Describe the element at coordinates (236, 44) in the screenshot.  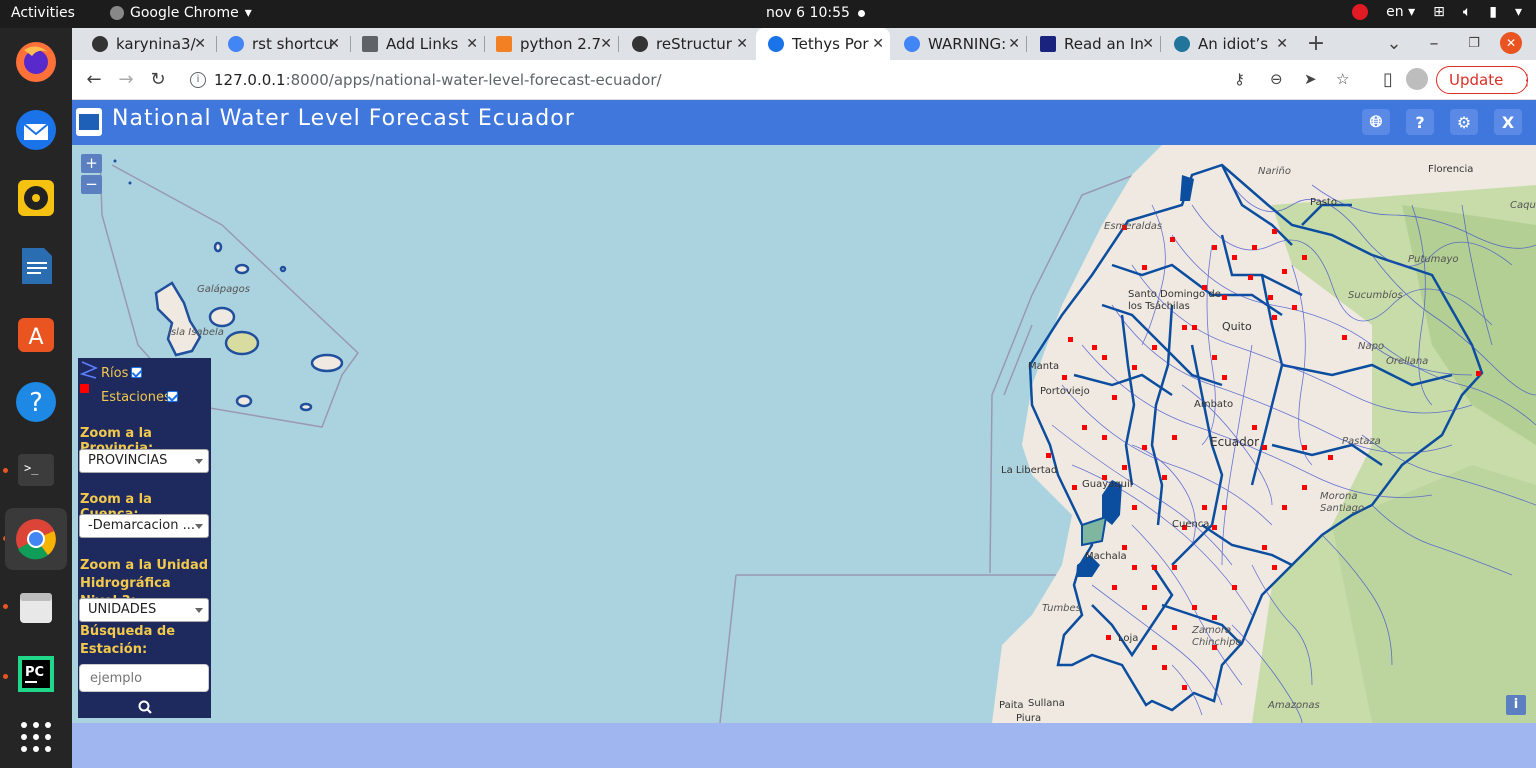
I see `google-favicon-icon` at that location.